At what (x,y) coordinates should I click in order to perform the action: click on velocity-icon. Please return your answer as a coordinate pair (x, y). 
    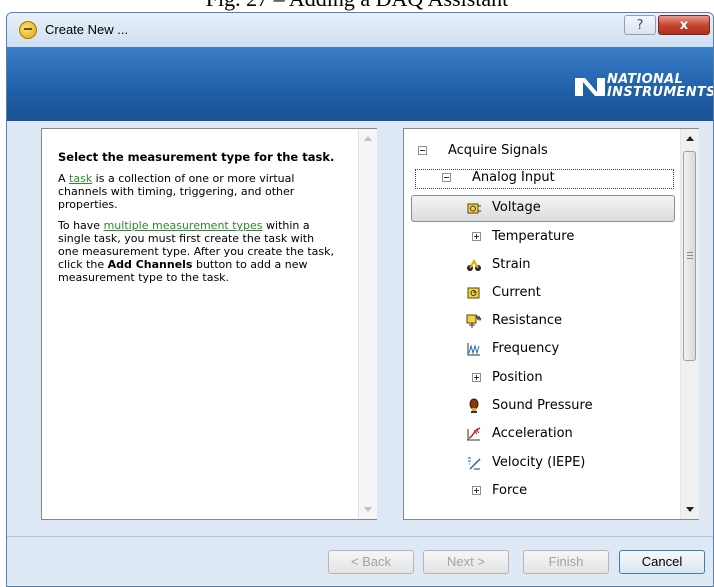
    Looking at the image, I should click on (474, 463).